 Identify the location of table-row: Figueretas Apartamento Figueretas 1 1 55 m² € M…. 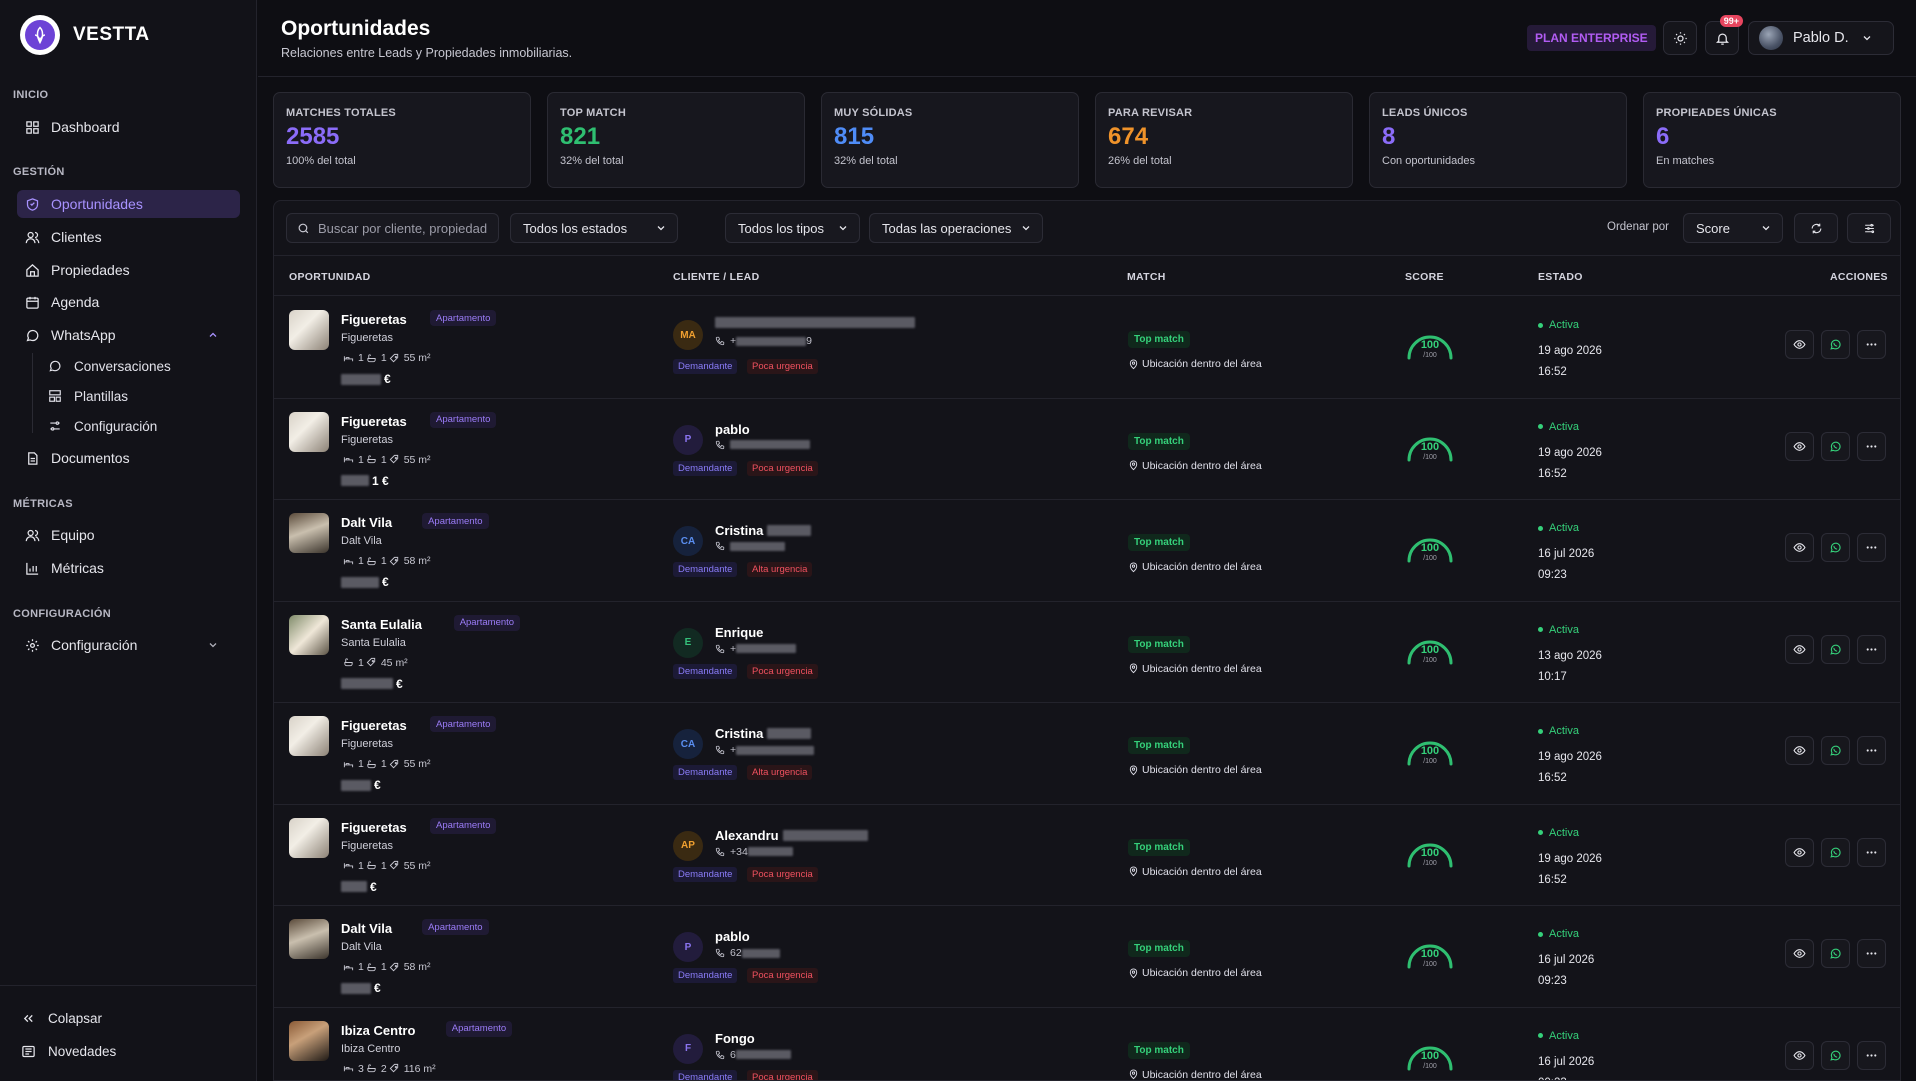
(1087, 348).